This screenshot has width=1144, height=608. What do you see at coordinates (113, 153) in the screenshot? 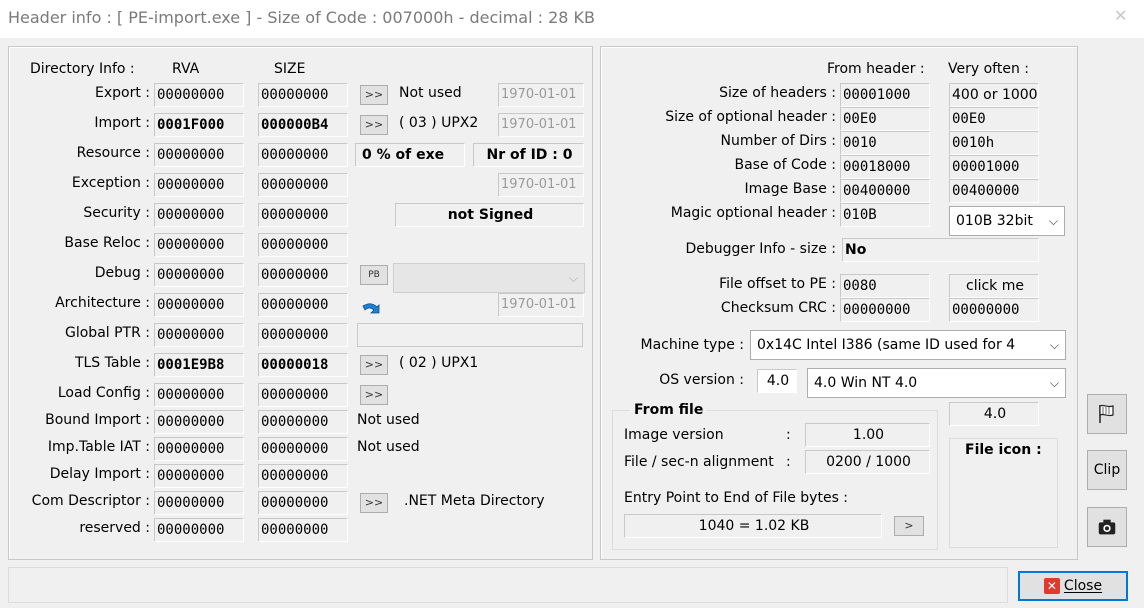
I see `dir-row-label: Resource :` at bounding box center [113, 153].